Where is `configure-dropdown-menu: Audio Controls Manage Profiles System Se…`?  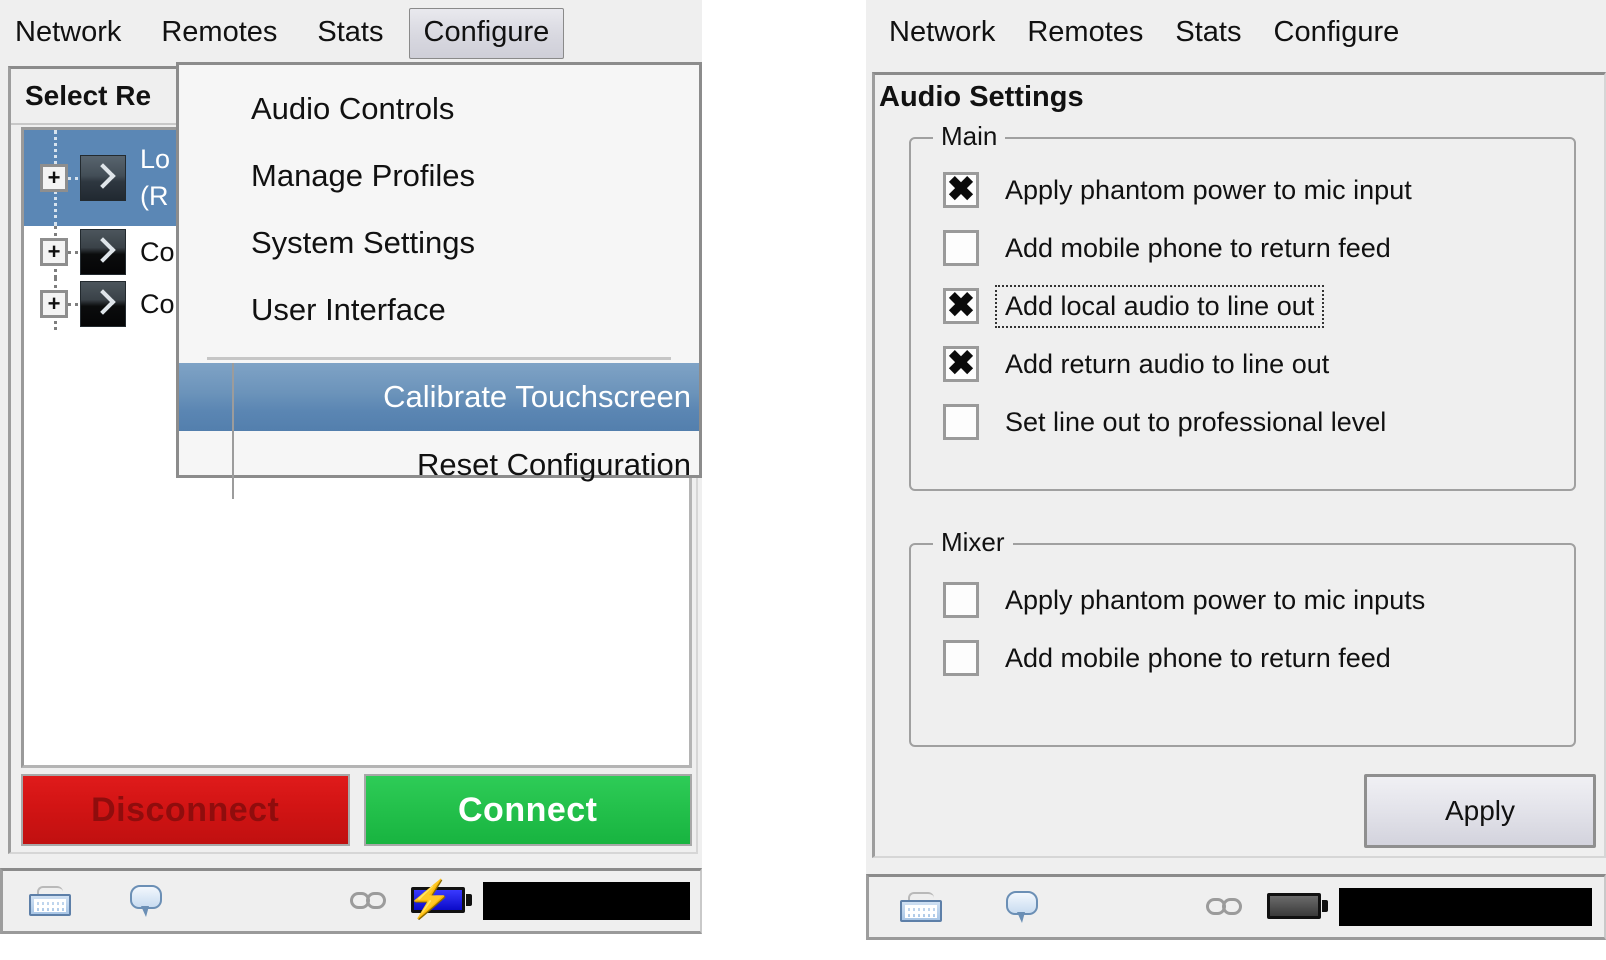
configure-dropdown-menu: Audio Controls Manage Profiles System Se… is located at coordinates (439, 280).